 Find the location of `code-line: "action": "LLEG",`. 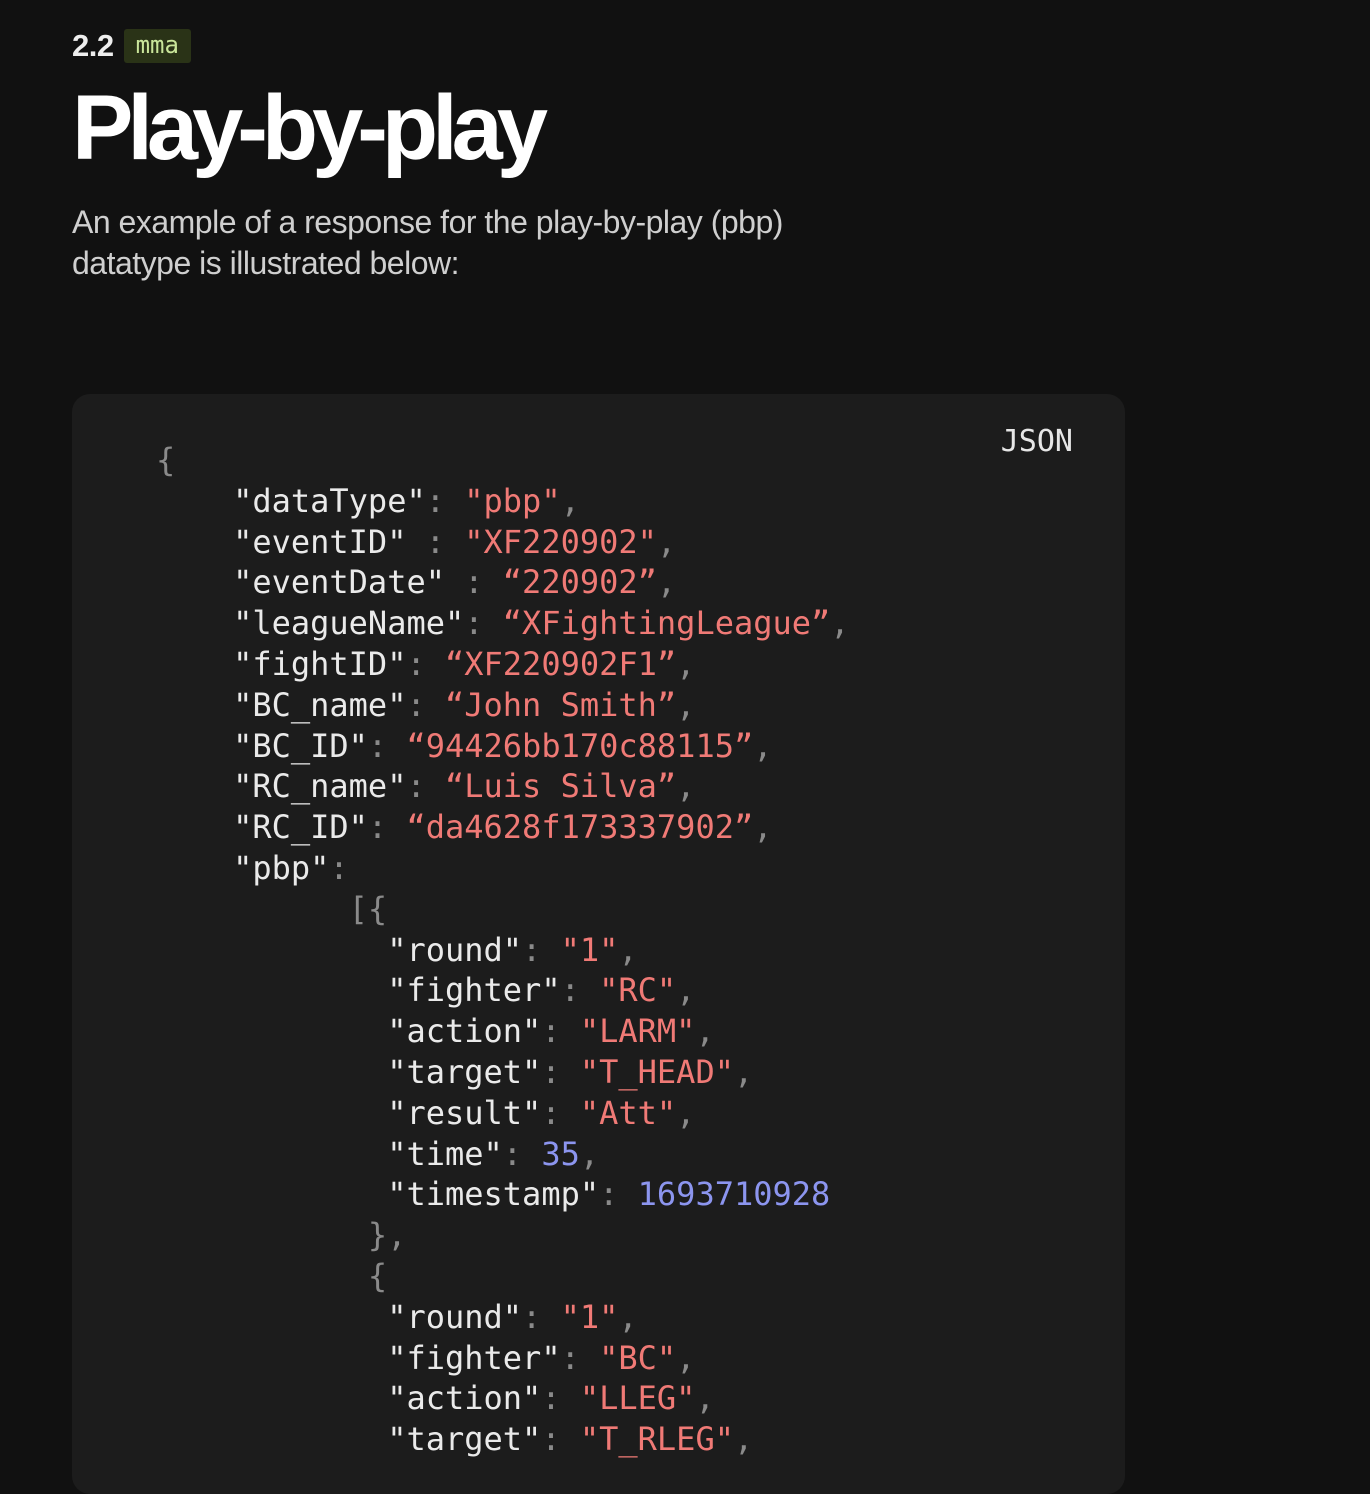

code-line: "action": "LLEG", is located at coordinates (503, 1398).